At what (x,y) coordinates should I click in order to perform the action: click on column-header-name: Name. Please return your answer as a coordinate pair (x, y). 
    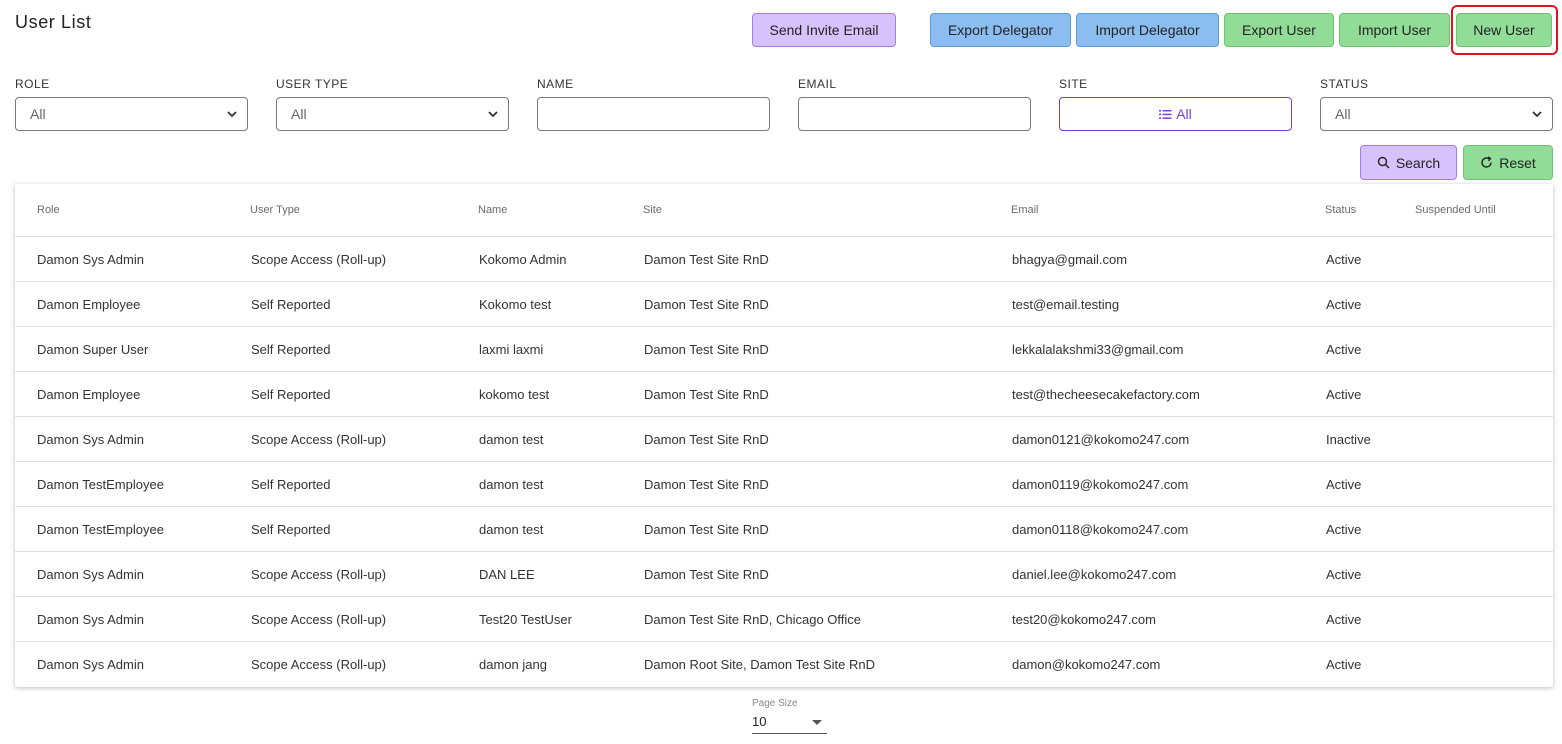
    Looking at the image, I should click on (492, 210).